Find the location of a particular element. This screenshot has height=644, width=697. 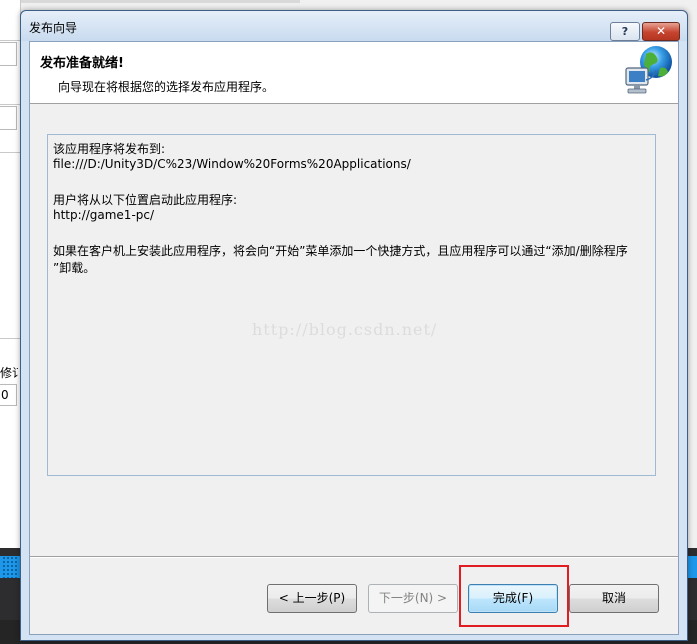

prev-button: < 上一步(P) is located at coordinates (312, 598).